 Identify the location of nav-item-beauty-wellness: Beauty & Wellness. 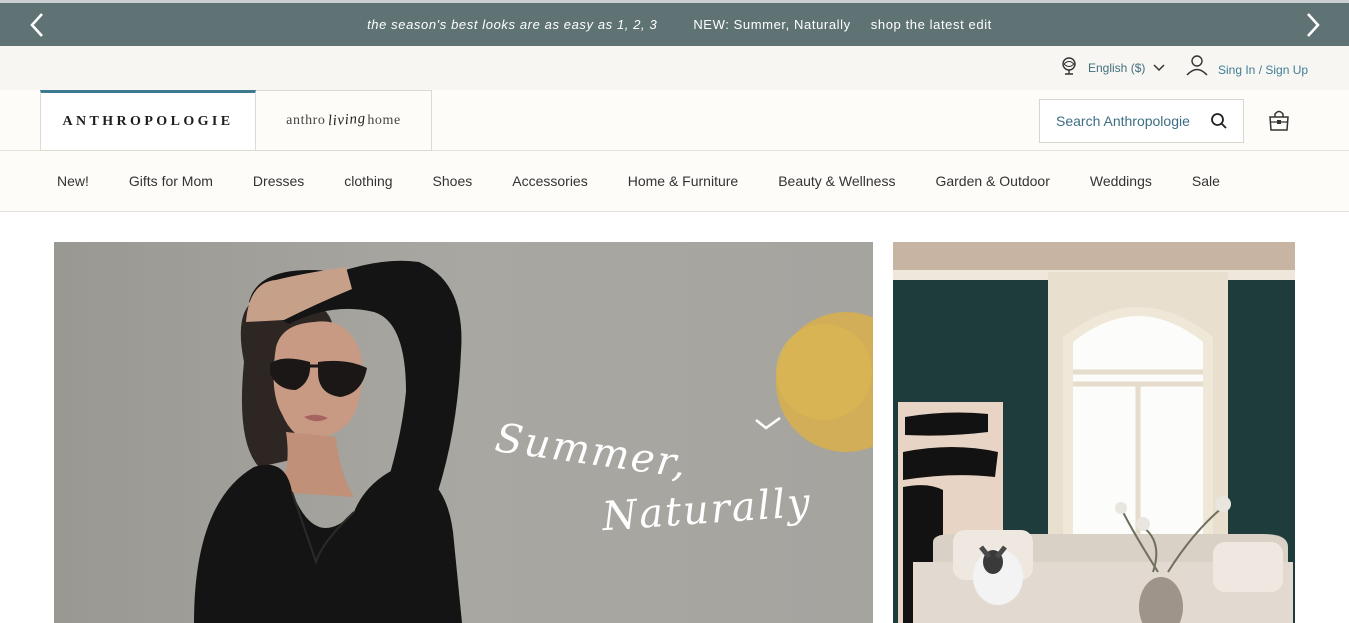
(836, 181).